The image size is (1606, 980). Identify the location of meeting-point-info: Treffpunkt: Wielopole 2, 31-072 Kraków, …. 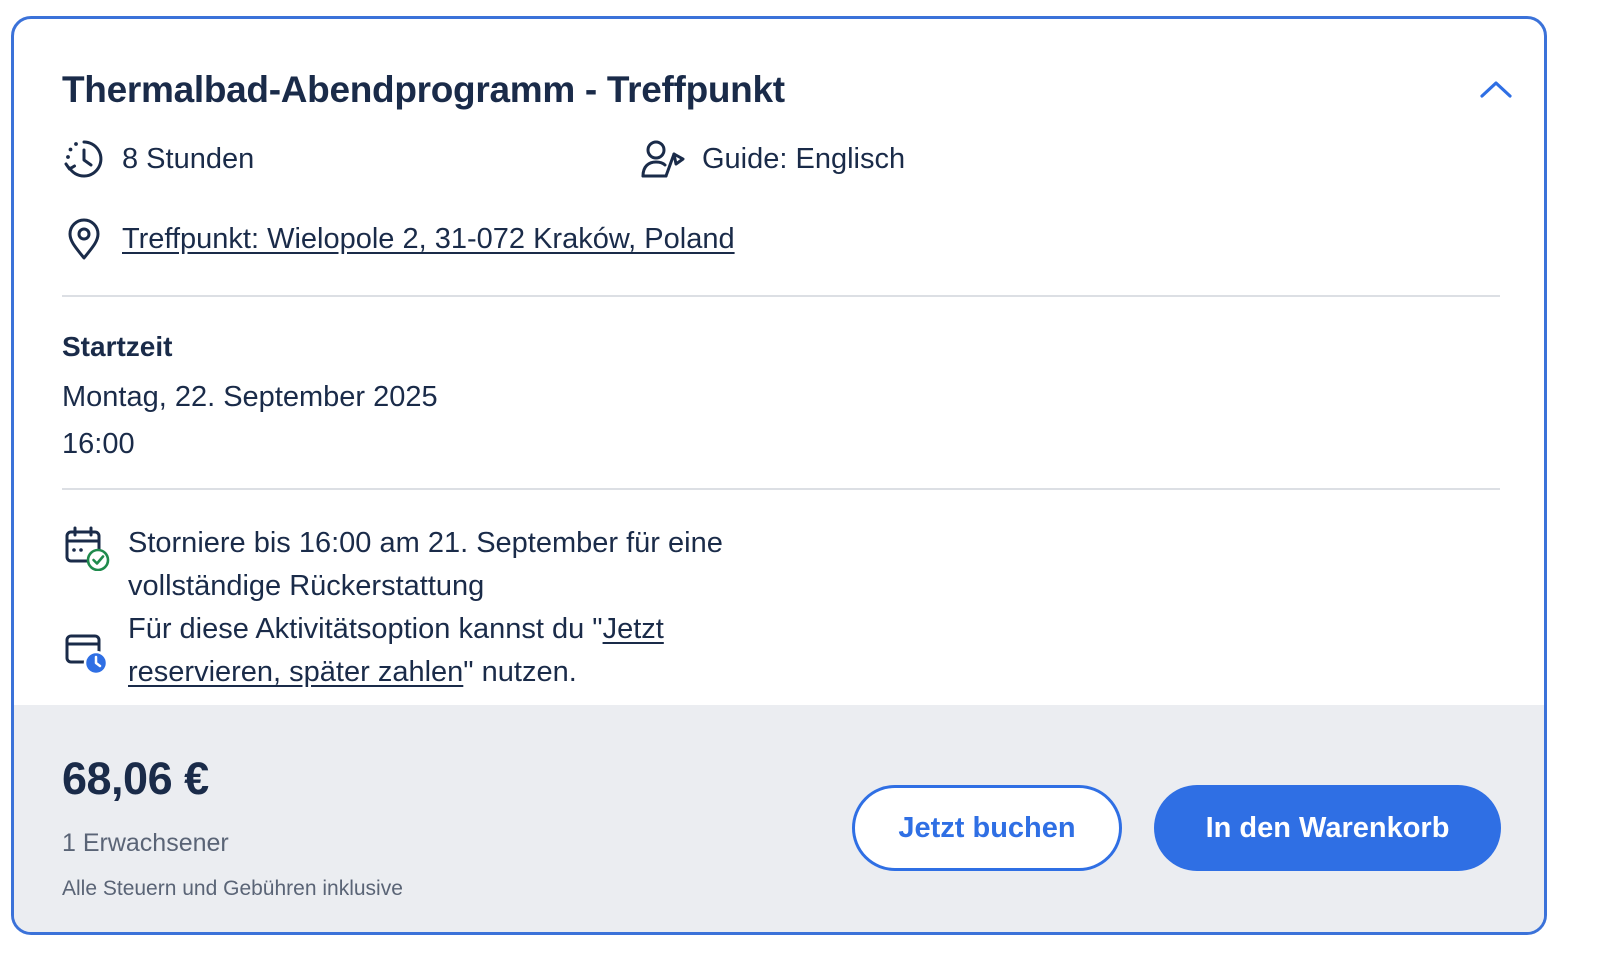
(398, 239).